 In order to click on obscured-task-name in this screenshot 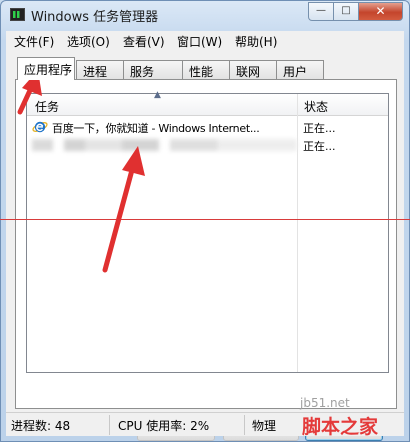, I will do `click(164, 145)`.